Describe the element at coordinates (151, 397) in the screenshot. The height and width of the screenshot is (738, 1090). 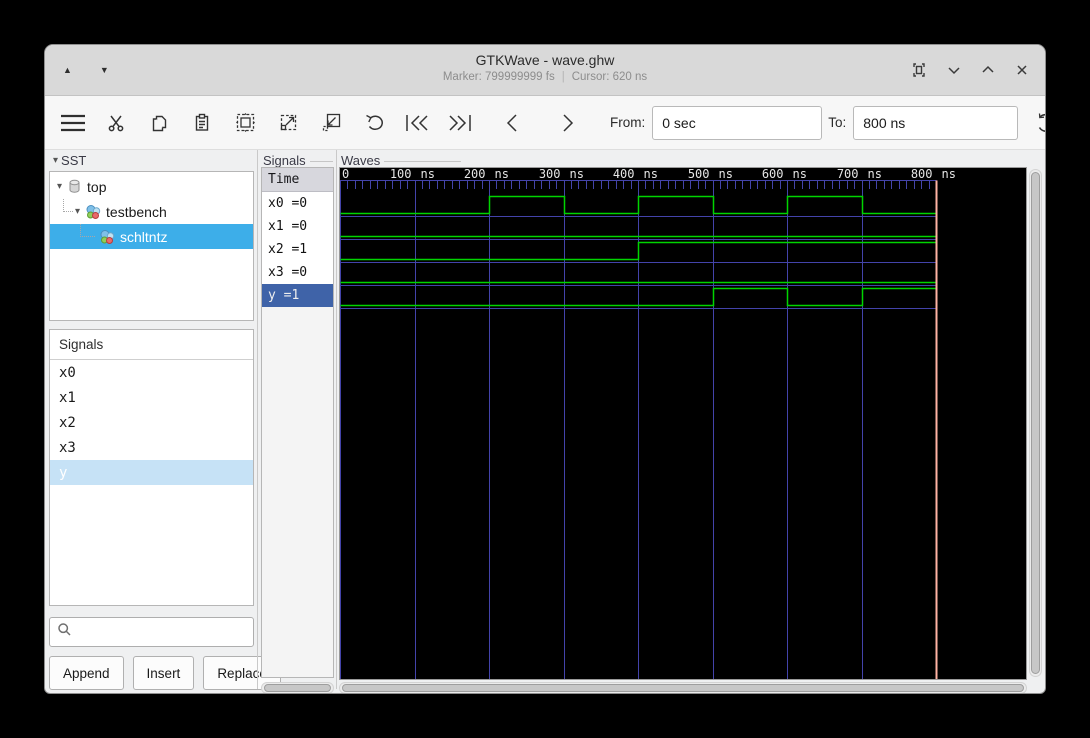
I see `signal-list-item-x1: x1` at that location.